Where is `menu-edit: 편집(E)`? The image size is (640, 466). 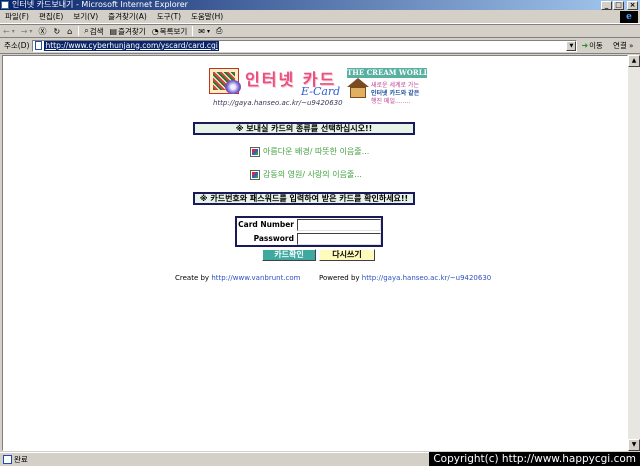 menu-edit: 편집(E) is located at coordinates (51, 16).